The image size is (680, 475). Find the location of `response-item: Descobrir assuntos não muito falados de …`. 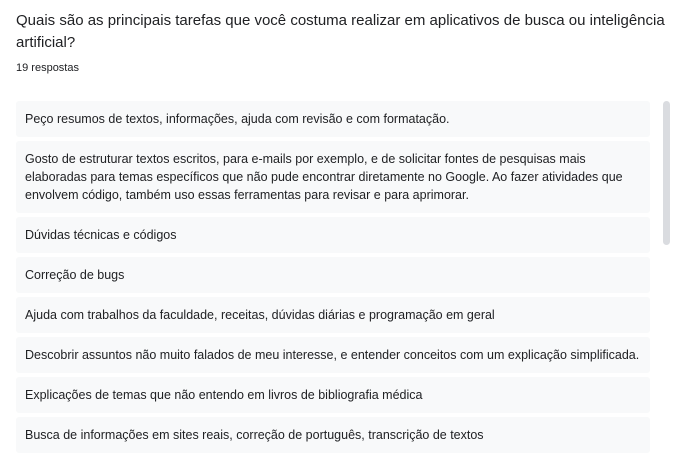

response-item: Descobrir assuntos não muito falados de … is located at coordinates (333, 355).